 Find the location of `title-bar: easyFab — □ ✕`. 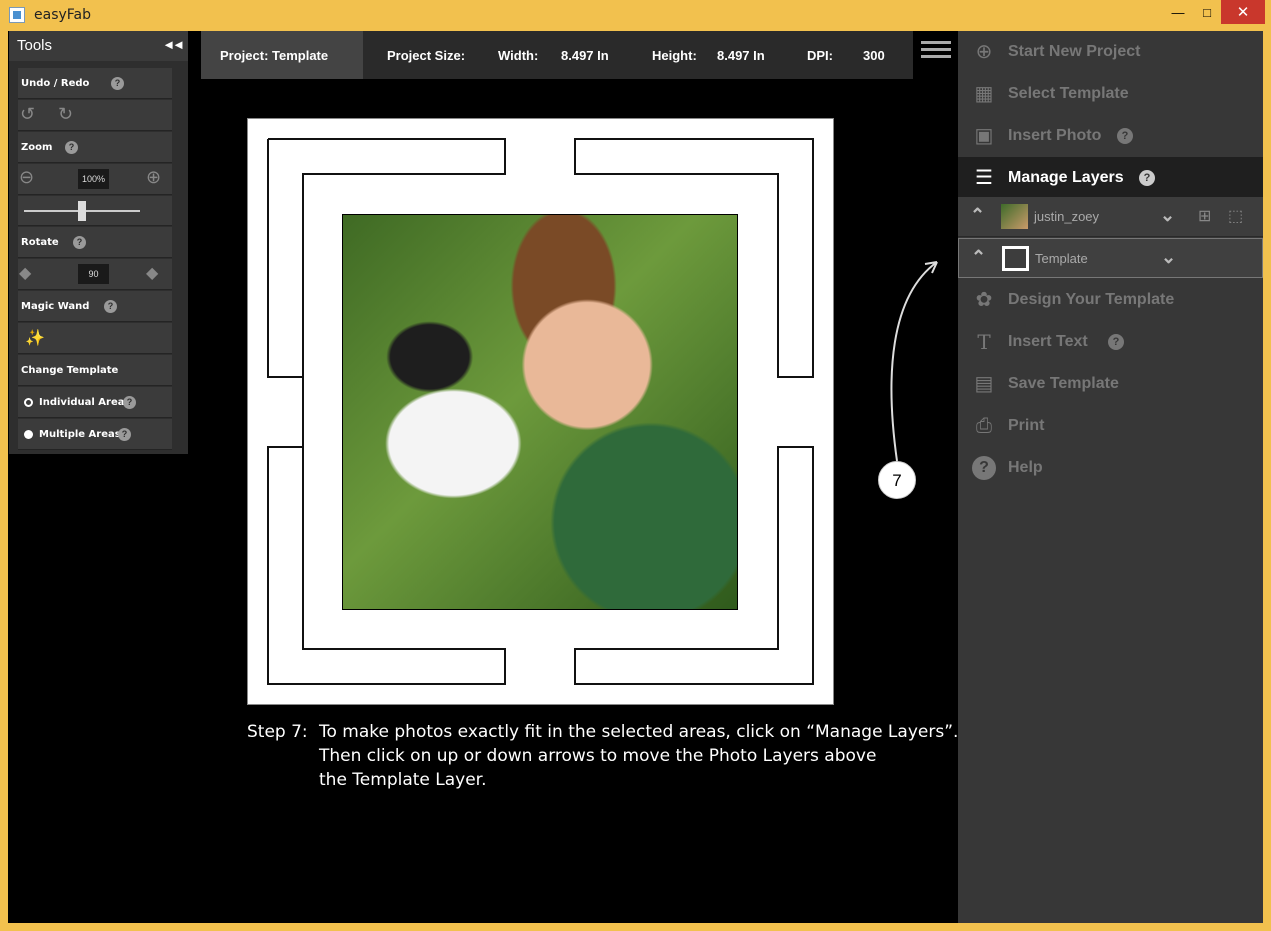

title-bar: easyFab — □ ✕ is located at coordinates (635, 15).